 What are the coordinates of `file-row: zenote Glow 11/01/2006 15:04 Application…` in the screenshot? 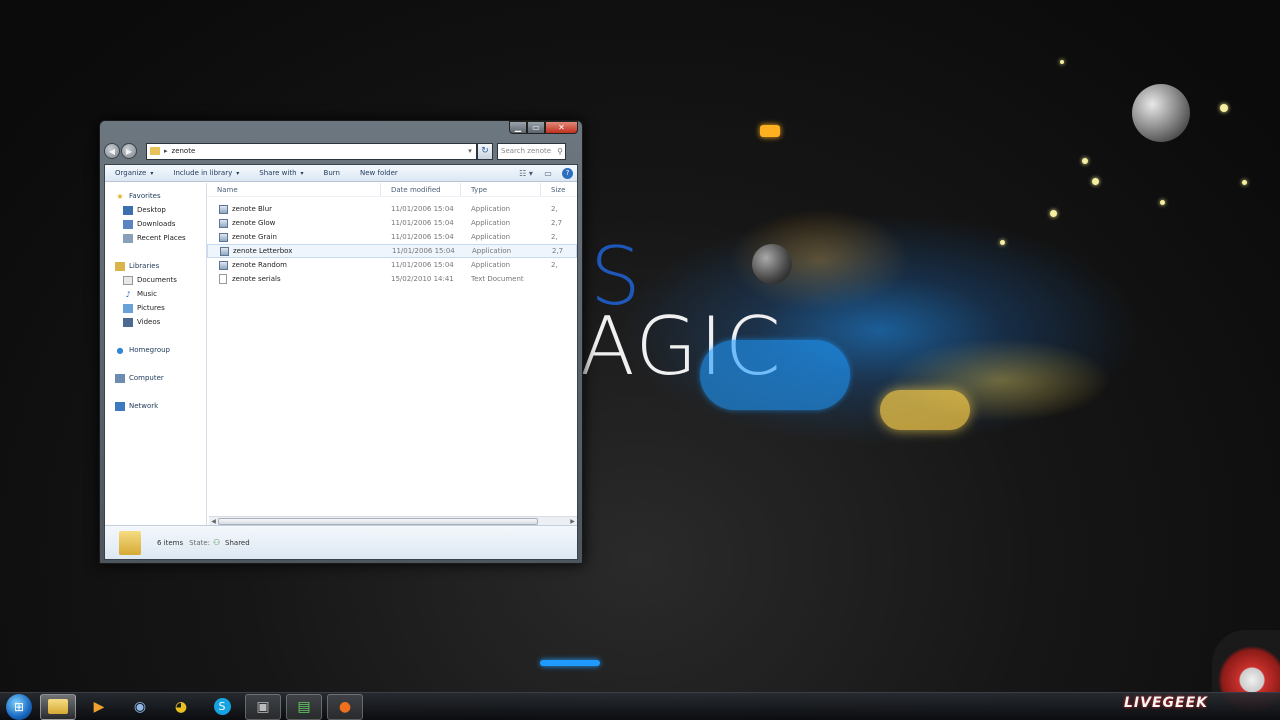 It's located at (392, 223).